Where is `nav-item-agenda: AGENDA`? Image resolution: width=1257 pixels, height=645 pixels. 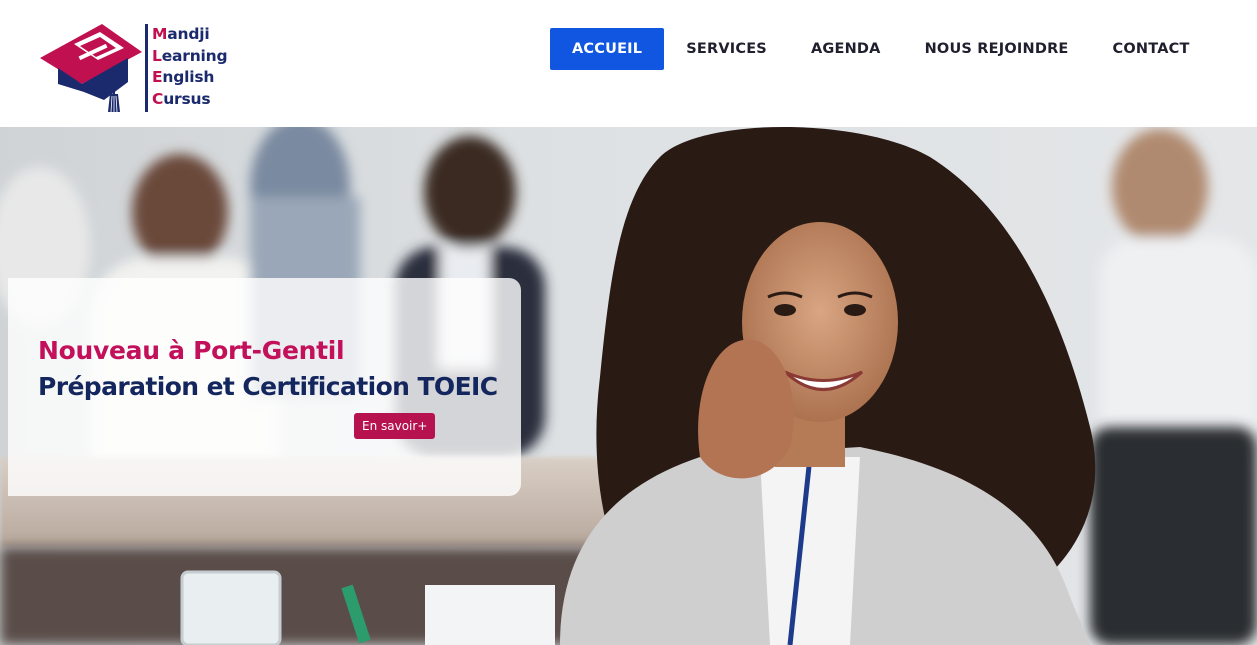
nav-item-agenda: AGENDA is located at coordinates (846, 49).